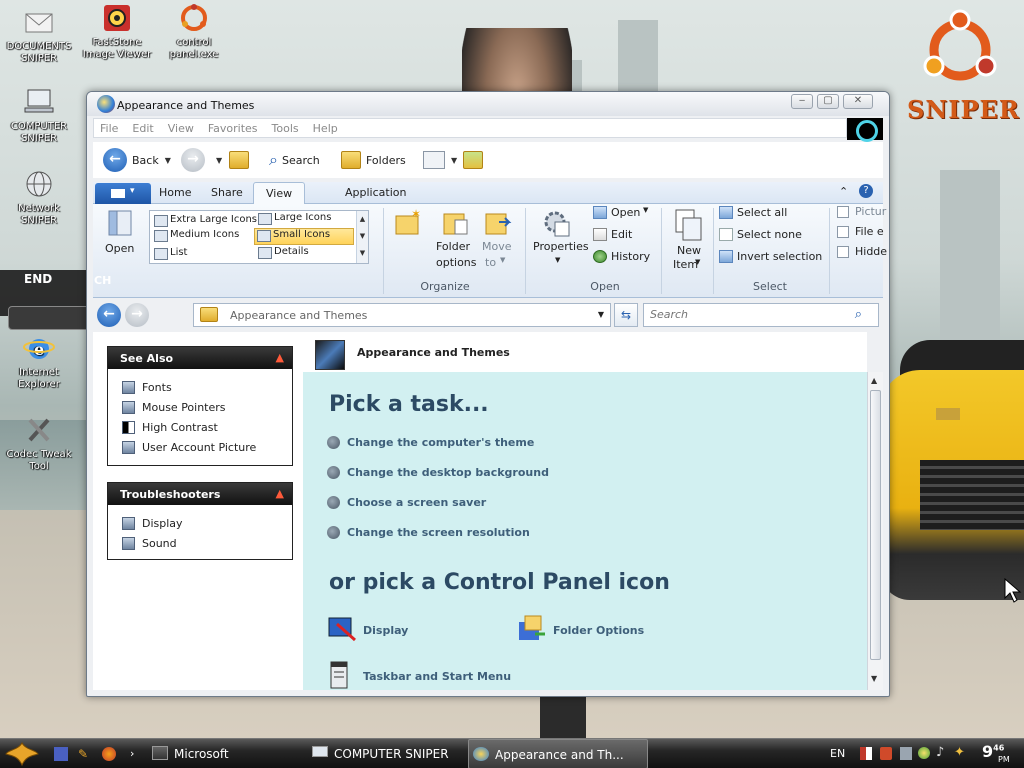 Image resolution: width=1024 pixels, height=768 pixels. What do you see at coordinates (802, 101) in the screenshot?
I see `minimize-button: ‒` at bounding box center [802, 101].